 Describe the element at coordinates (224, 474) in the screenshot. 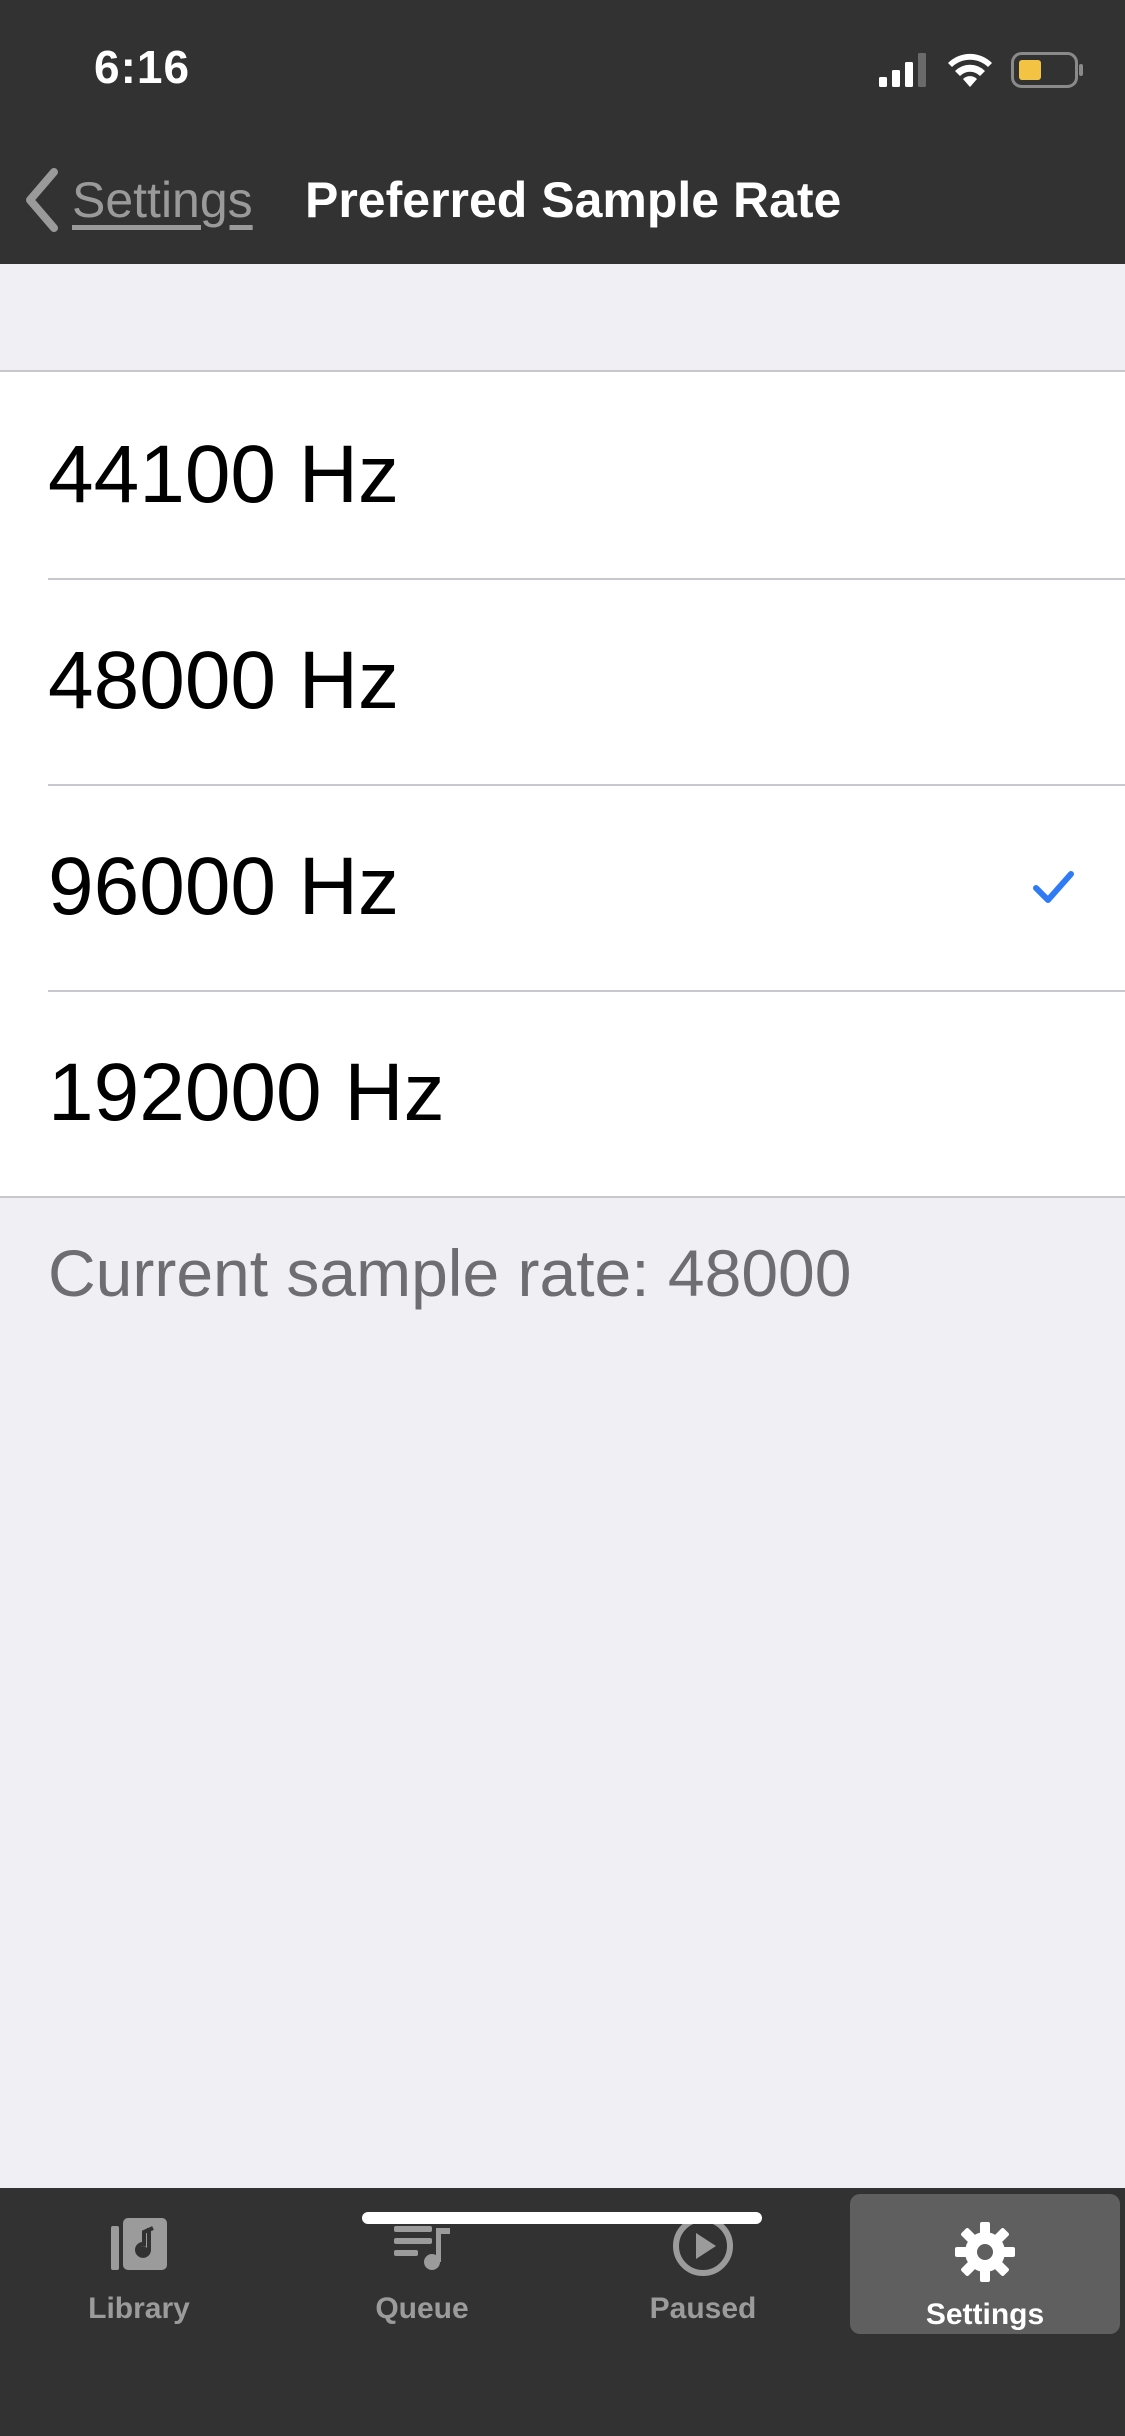

I see `option-label: 44100 Hz` at that location.